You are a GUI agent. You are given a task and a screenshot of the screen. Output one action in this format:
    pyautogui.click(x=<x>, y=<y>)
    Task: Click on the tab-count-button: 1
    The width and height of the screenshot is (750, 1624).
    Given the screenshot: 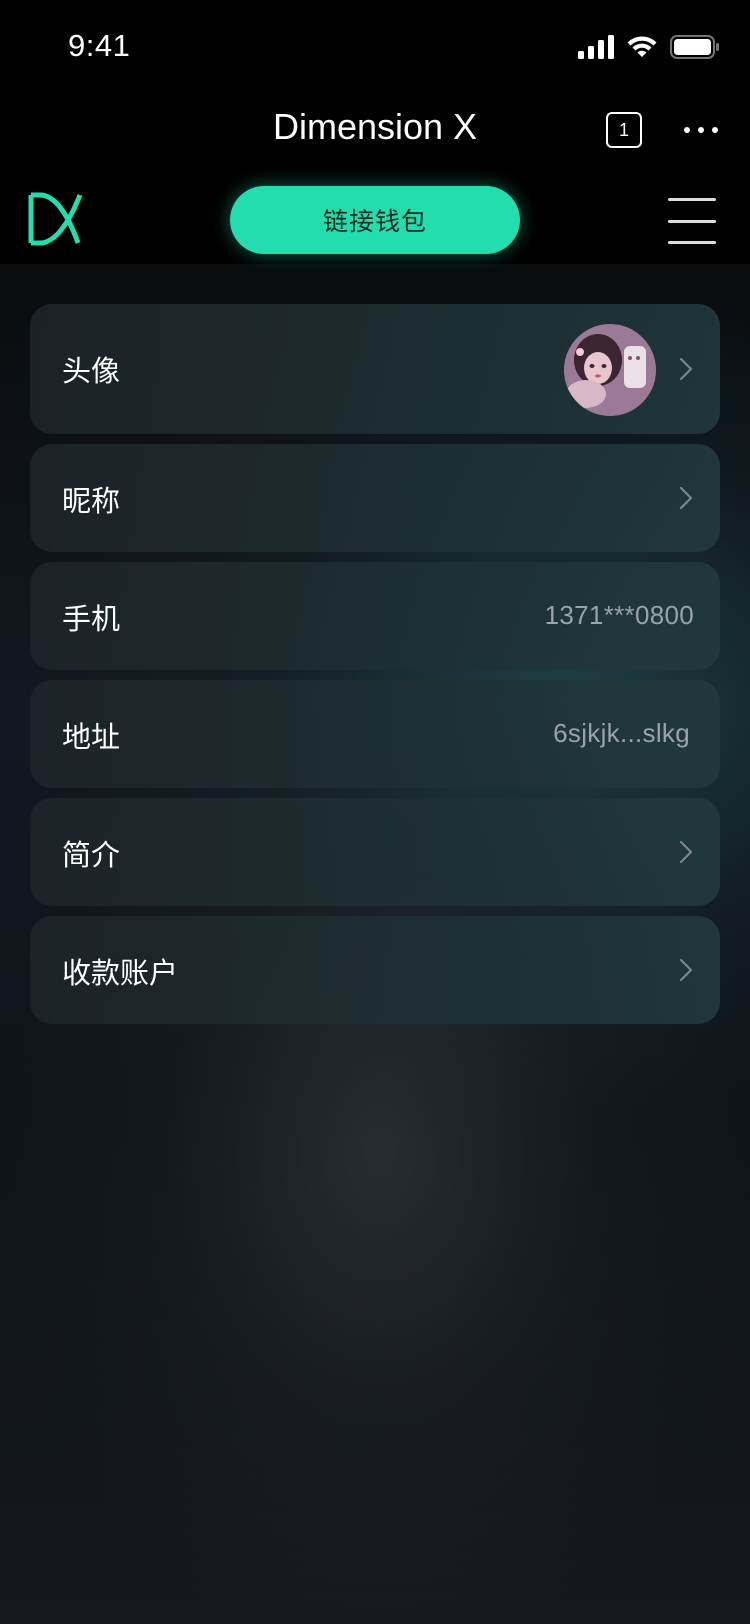 What is the action you would take?
    pyautogui.click(x=624, y=130)
    